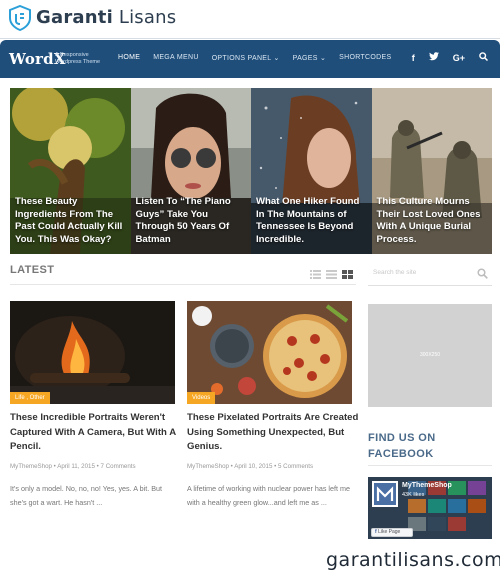 Image resolution: width=500 pixels, height=576 pixels. Describe the element at coordinates (430, 508) in the screenshot. I see `facebook-page-widget: MyThemeShop 43K likes f Like Page` at that location.